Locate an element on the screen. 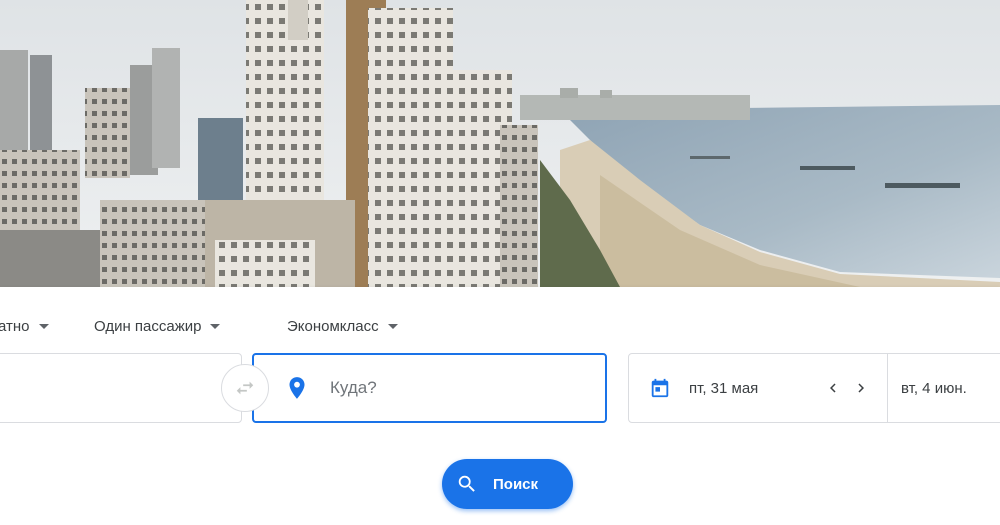  trip-type-label: атно is located at coordinates (15, 326).